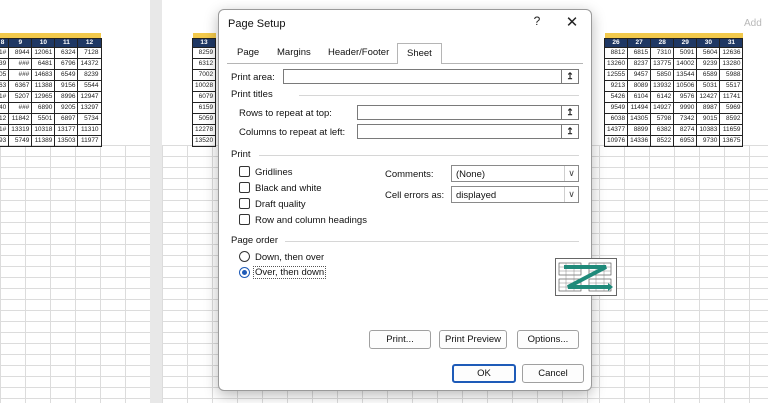 The image size is (768, 403). I want to click on table-row: 5426 6104 6142 9576 12427 11741, so click(673, 96).